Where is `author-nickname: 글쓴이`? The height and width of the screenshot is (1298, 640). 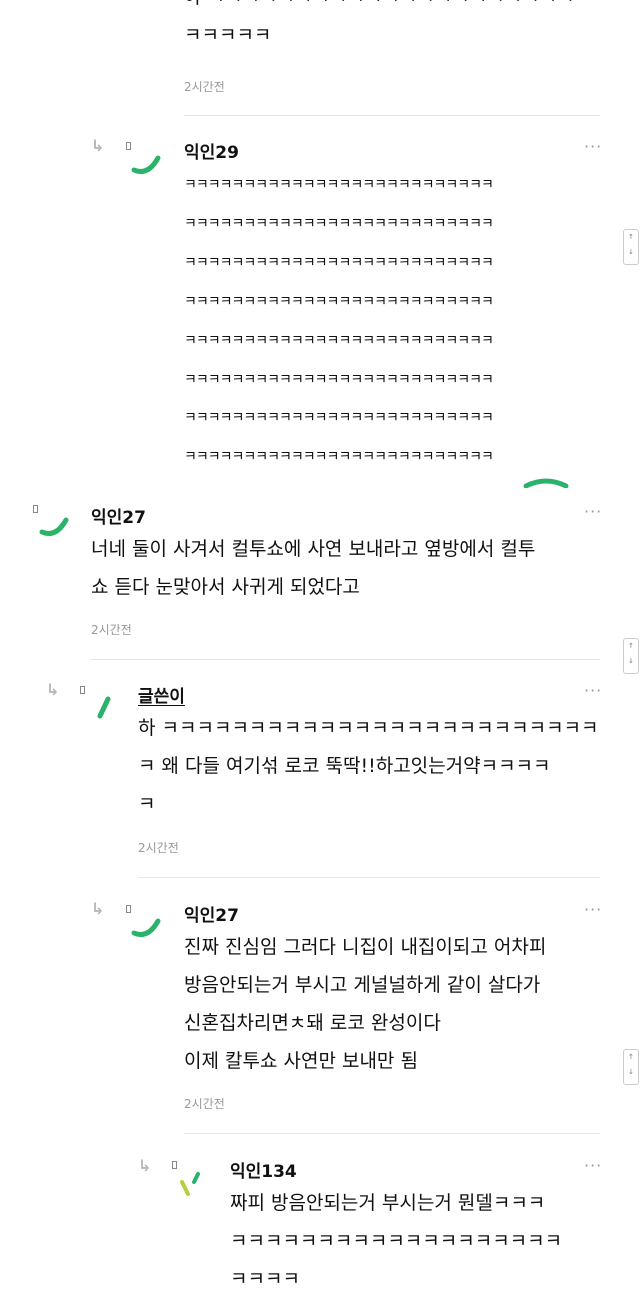
author-nickname: 글쓴이 is located at coordinates (161, 694).